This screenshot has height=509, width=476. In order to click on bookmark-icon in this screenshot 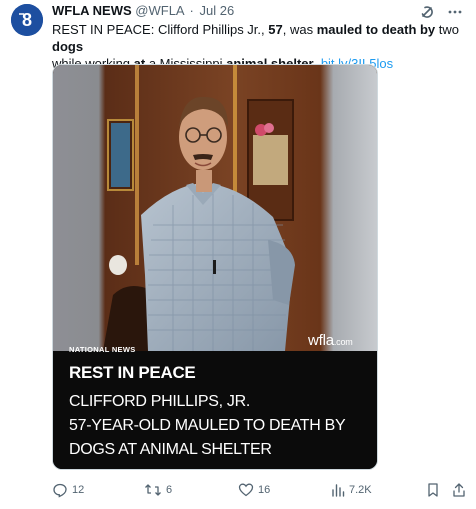, I will do `click(433, 490)`.